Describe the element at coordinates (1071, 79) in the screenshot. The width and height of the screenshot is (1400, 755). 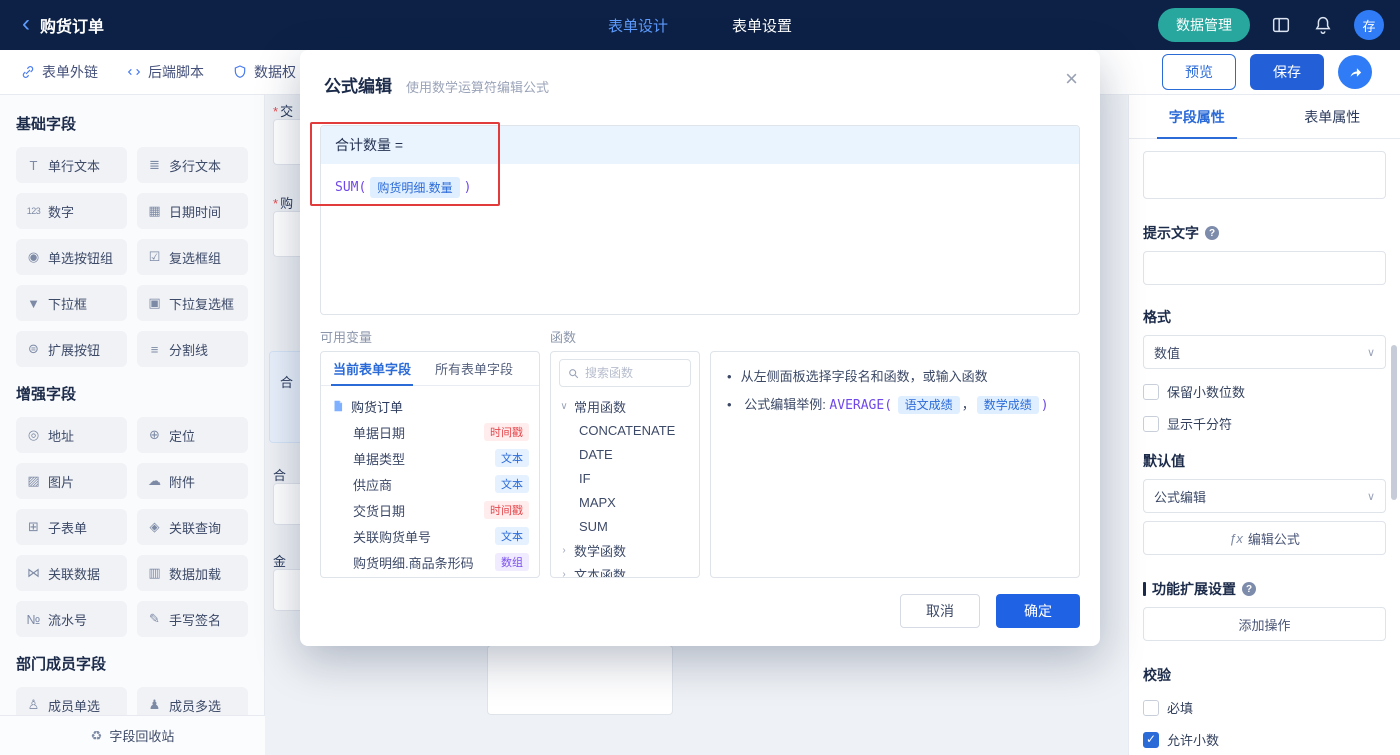
I see `close-icon: ×` at that location.